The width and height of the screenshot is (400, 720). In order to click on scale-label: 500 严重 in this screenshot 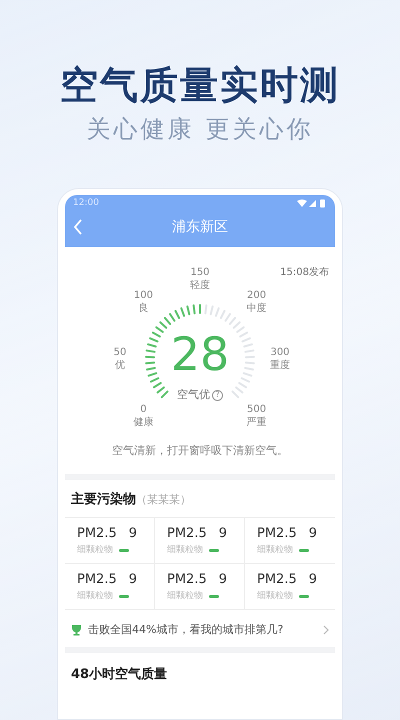, I will do `click(257, 415)`.